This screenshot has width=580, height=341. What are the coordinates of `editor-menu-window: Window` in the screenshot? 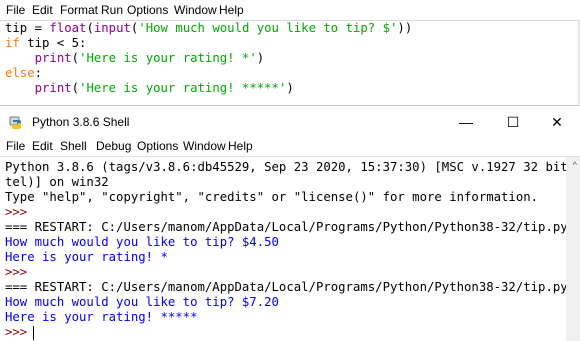 It's located at (195, 10).